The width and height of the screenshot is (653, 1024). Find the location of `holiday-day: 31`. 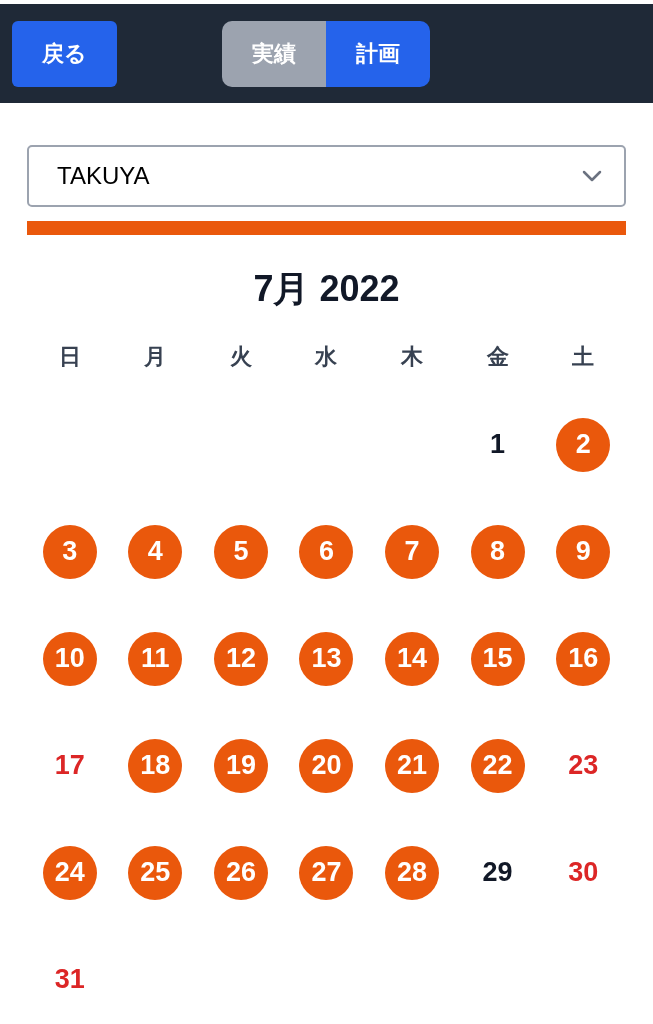

holiday-day: 31 is located at coordinates (69, 979).